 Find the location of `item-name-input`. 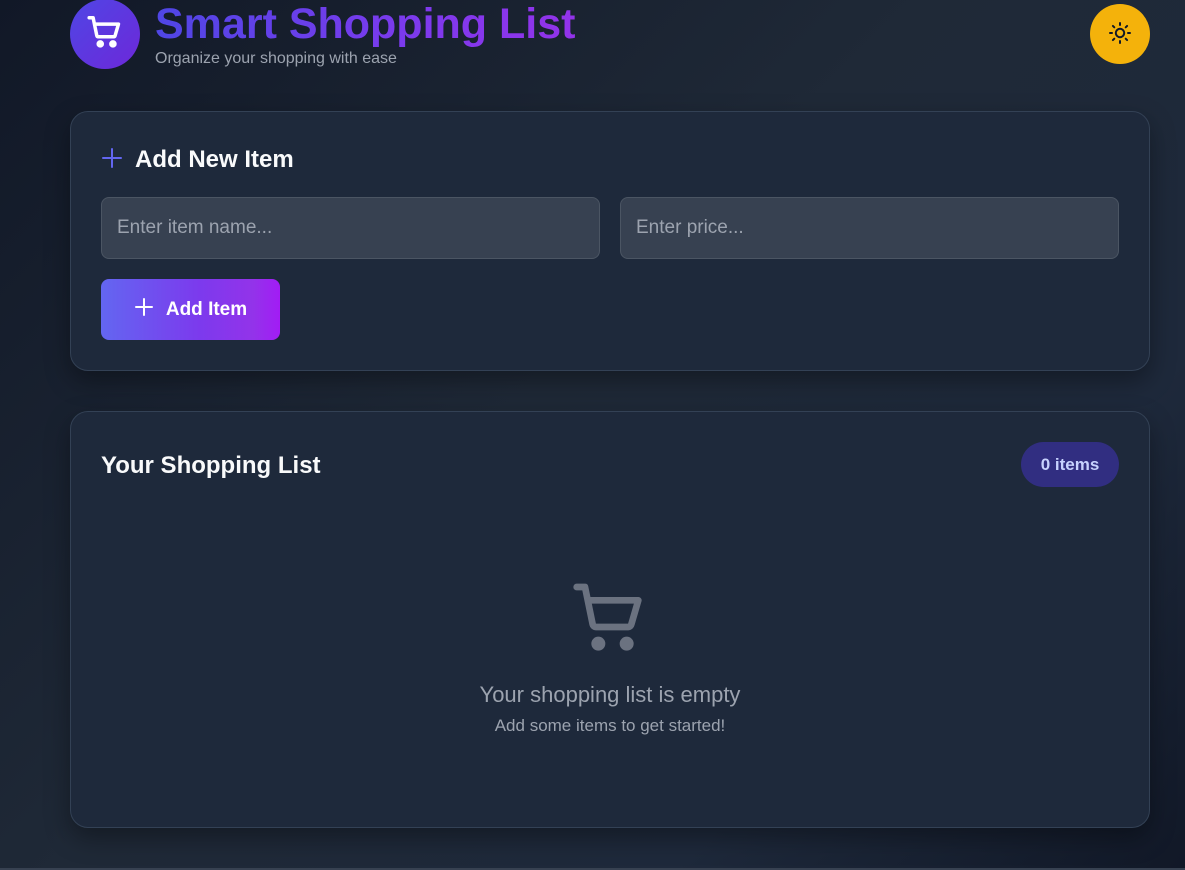

item-name-input is located at coordinates (350, 228).